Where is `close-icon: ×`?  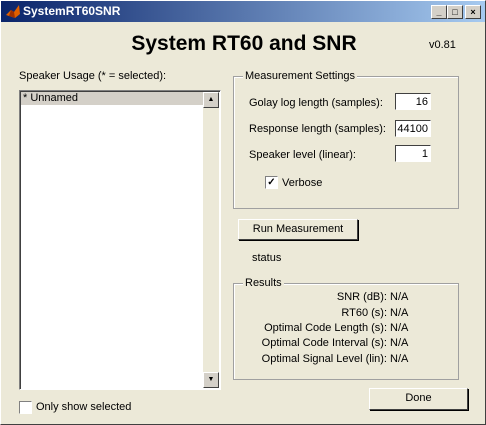 close-icon: × is located at coordinates (473, 12).